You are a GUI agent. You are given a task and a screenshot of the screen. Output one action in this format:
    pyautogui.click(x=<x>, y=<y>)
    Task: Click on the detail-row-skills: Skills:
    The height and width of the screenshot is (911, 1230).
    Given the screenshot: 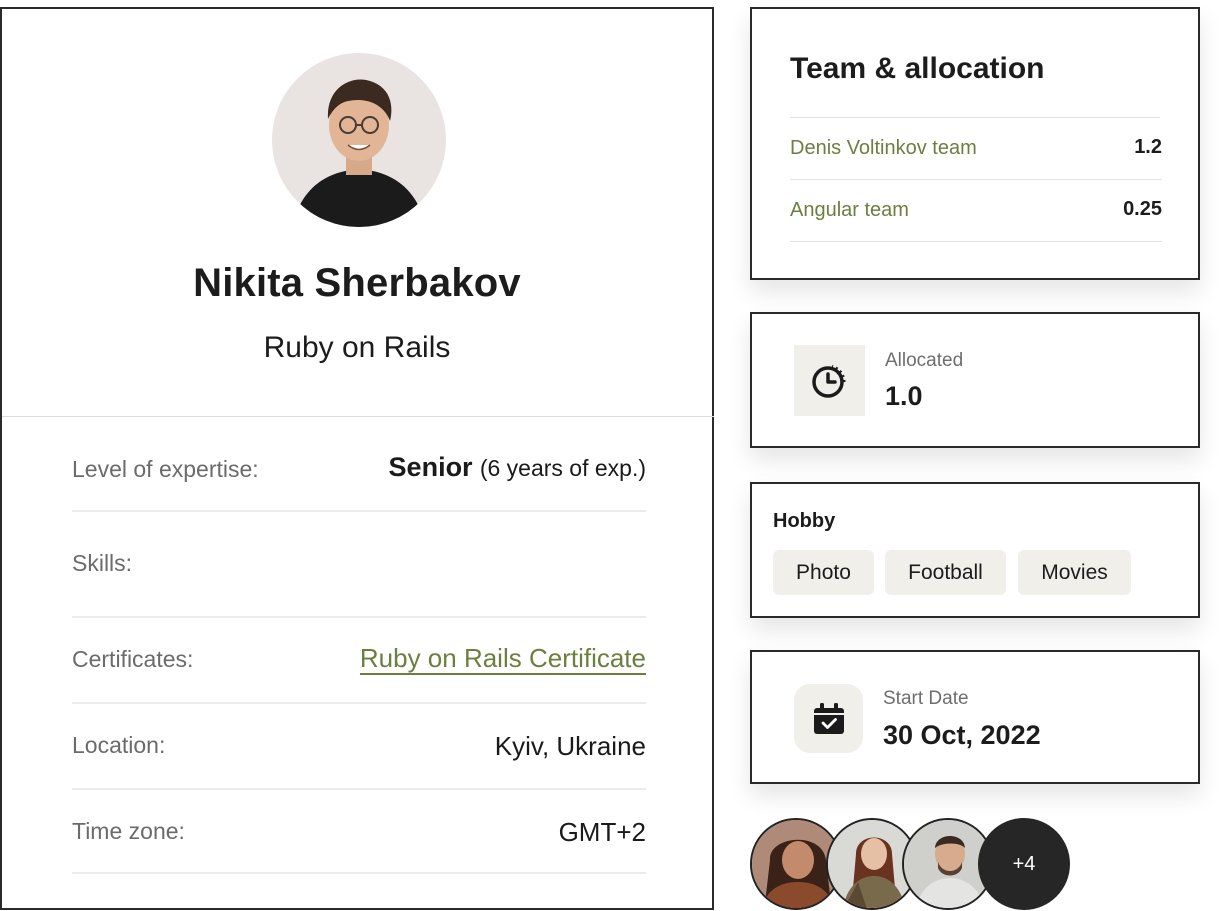 What is the action you would take?
    pyautogui.click(x=359, y=565)
    